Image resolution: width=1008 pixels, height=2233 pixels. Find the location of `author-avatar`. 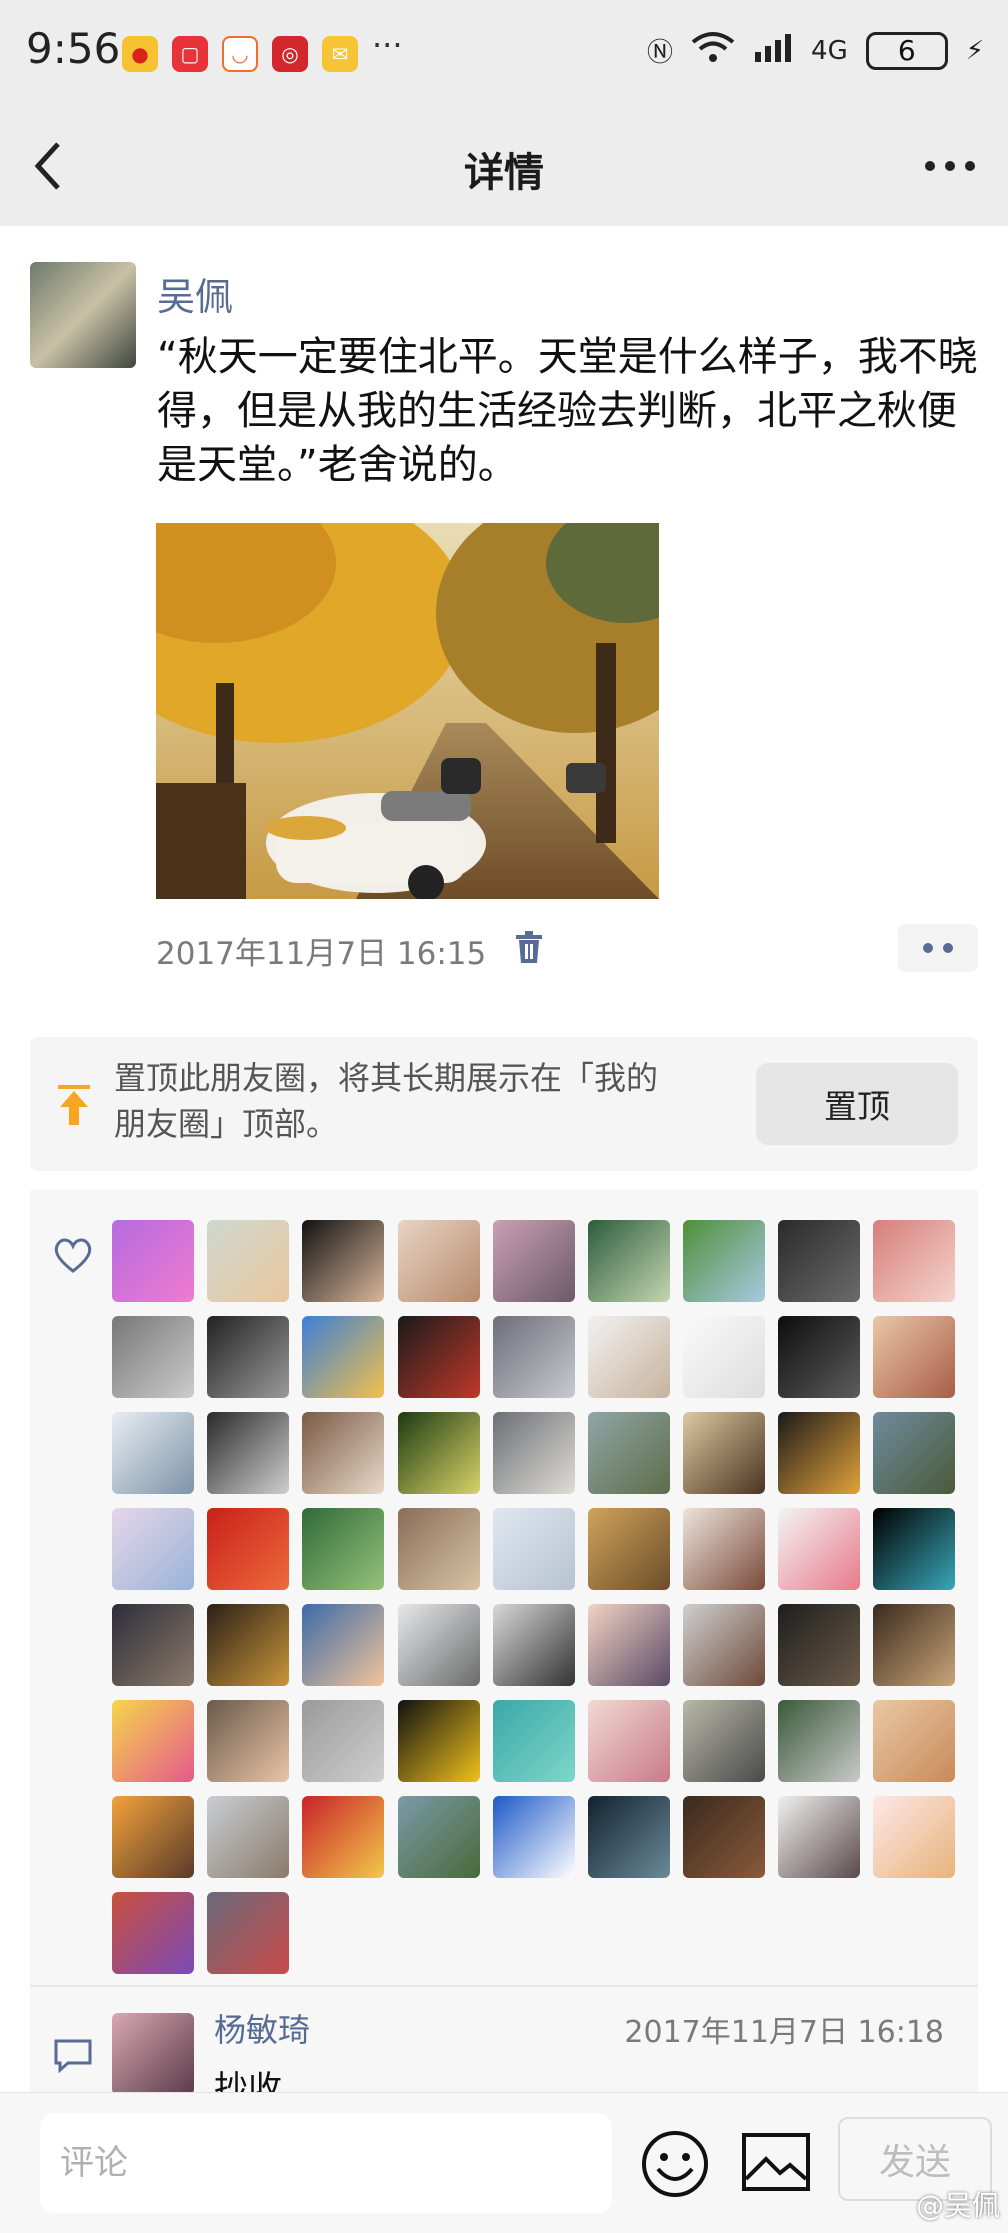

author-avatar is located at coordinates (83, 315).